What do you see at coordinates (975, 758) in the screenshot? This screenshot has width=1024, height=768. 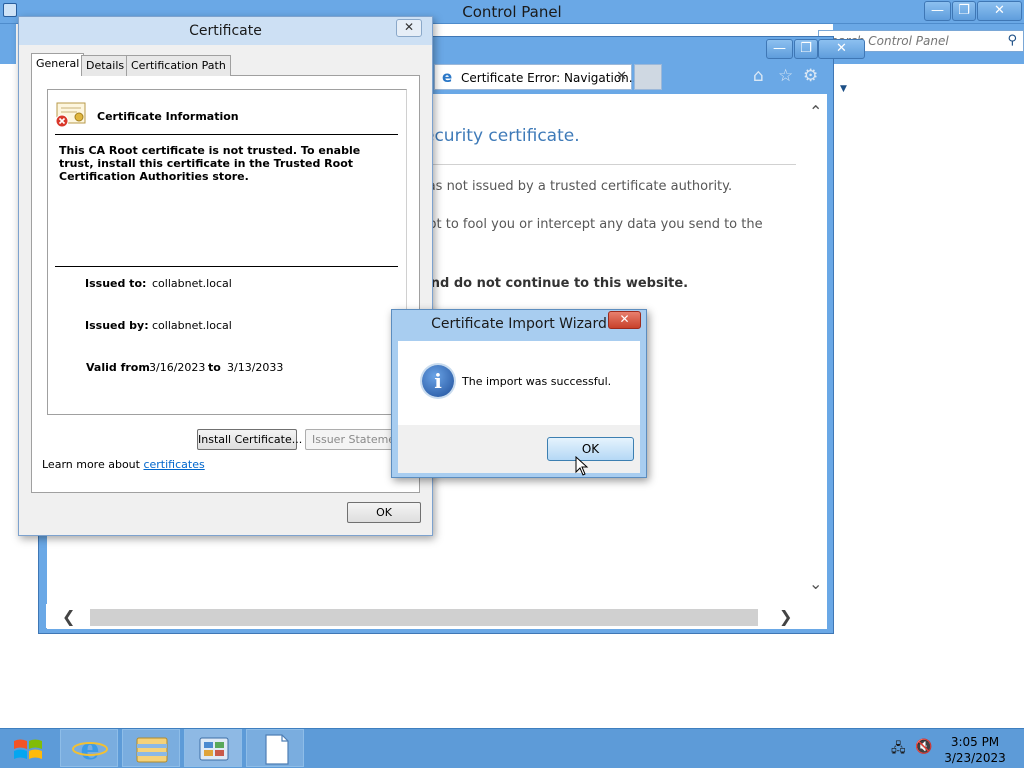 I see `clock-date: 3/23/2023` at bounding box center [975, 758].